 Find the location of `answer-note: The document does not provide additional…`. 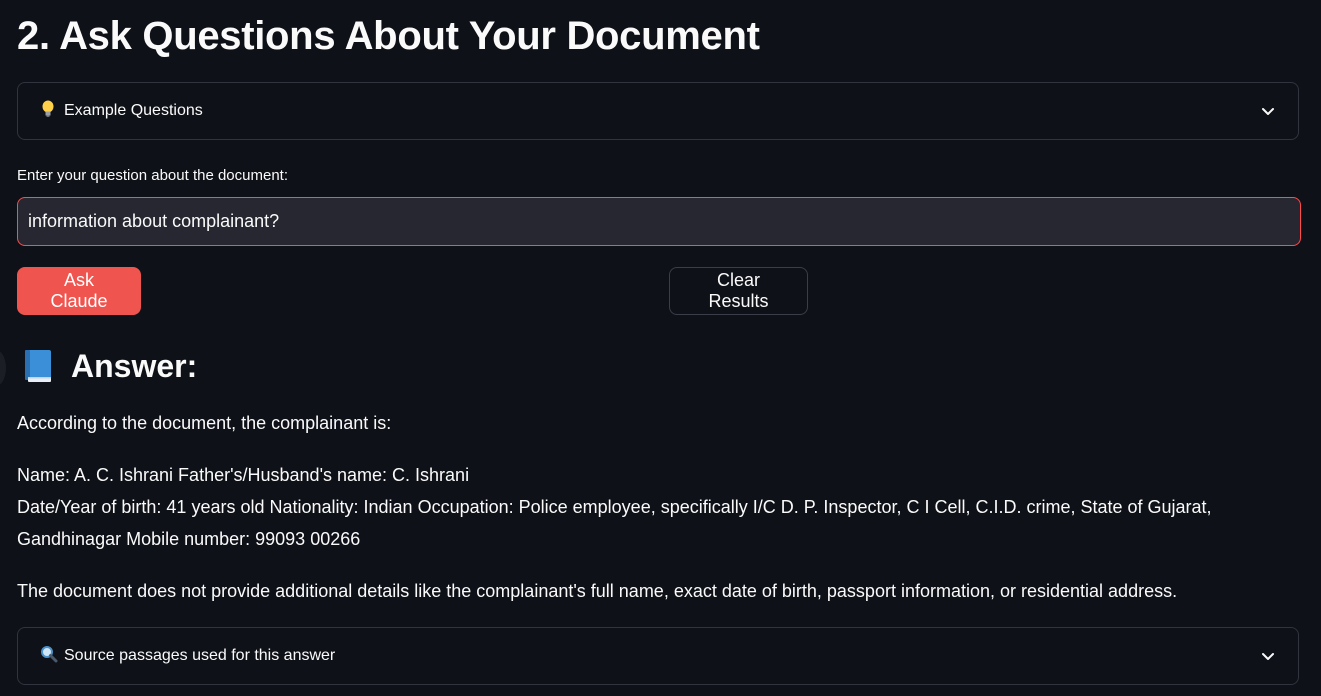

answer-note: The document does not provide additional… is located at coordinates (597, 591).